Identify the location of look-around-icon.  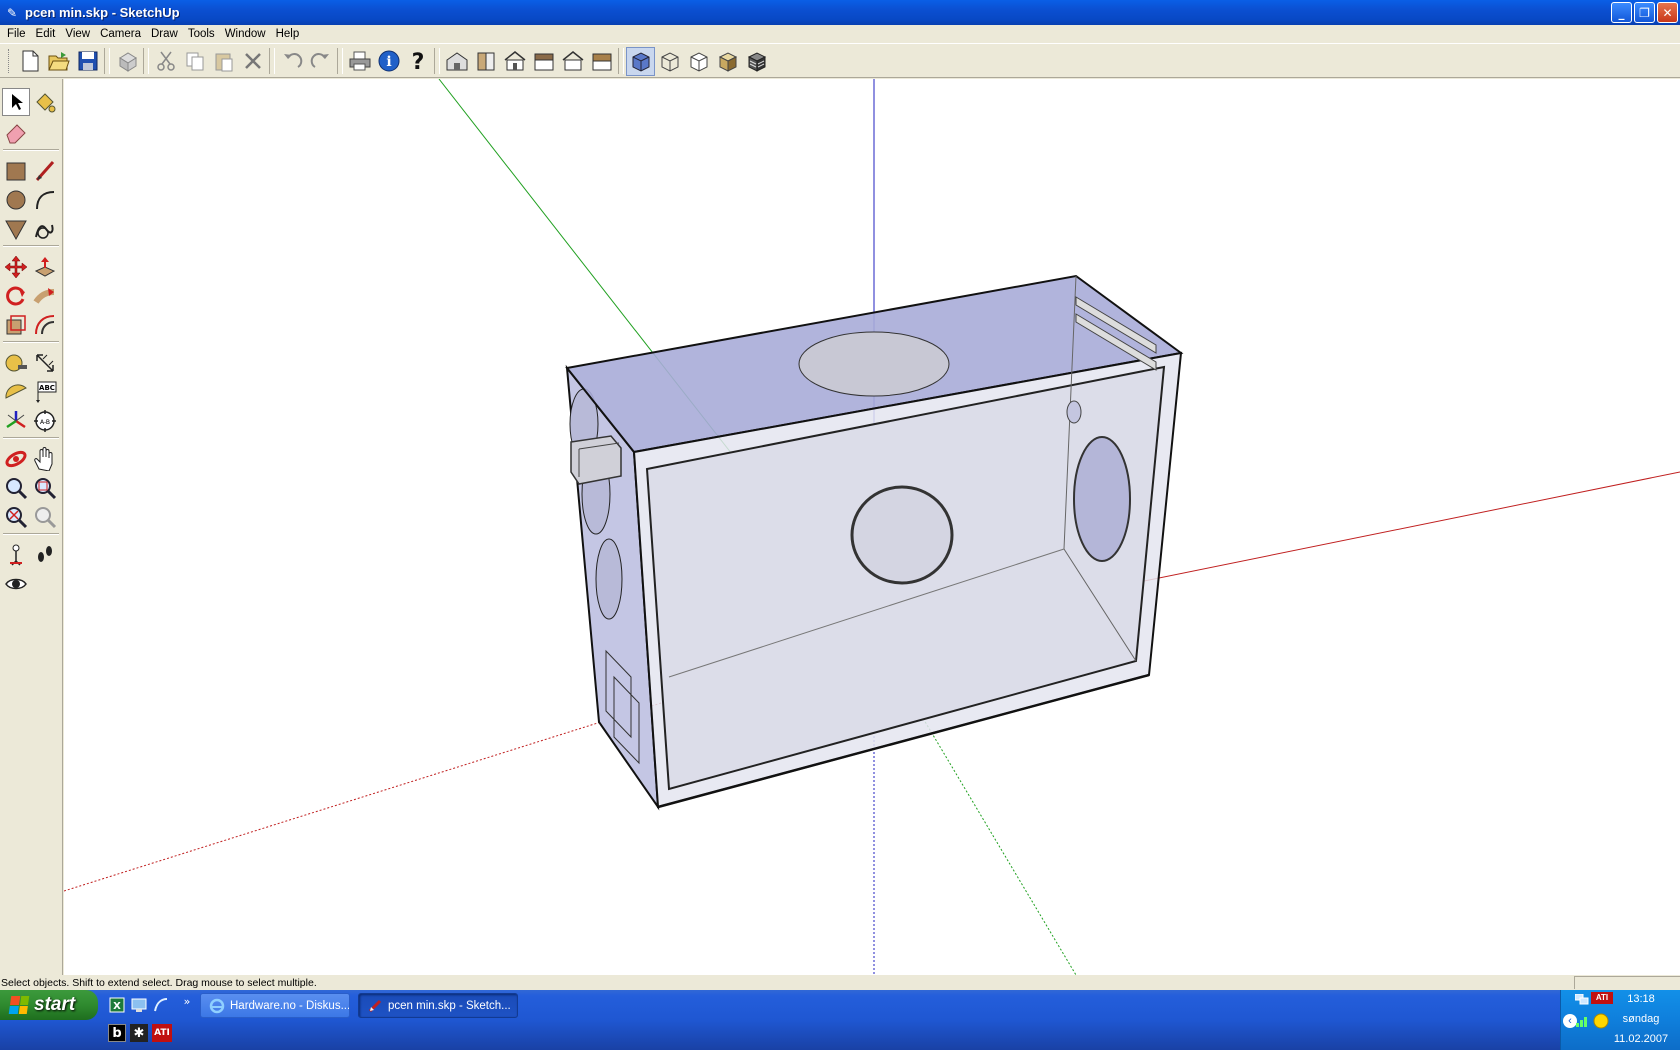
(16, 584).